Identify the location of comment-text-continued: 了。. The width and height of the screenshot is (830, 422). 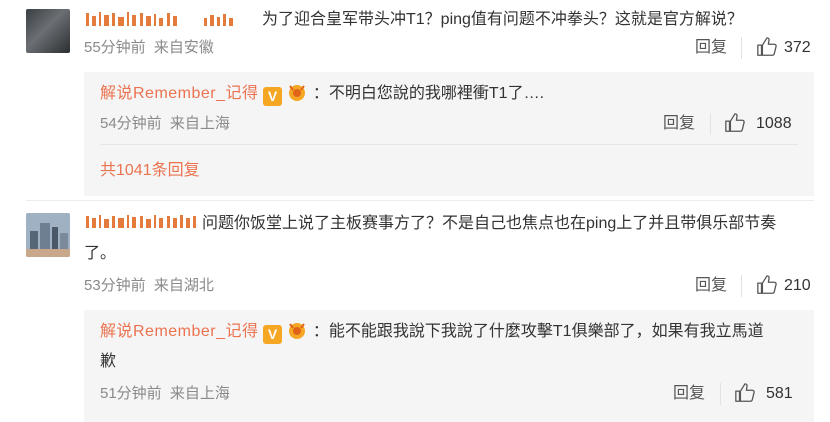
(100, 253).